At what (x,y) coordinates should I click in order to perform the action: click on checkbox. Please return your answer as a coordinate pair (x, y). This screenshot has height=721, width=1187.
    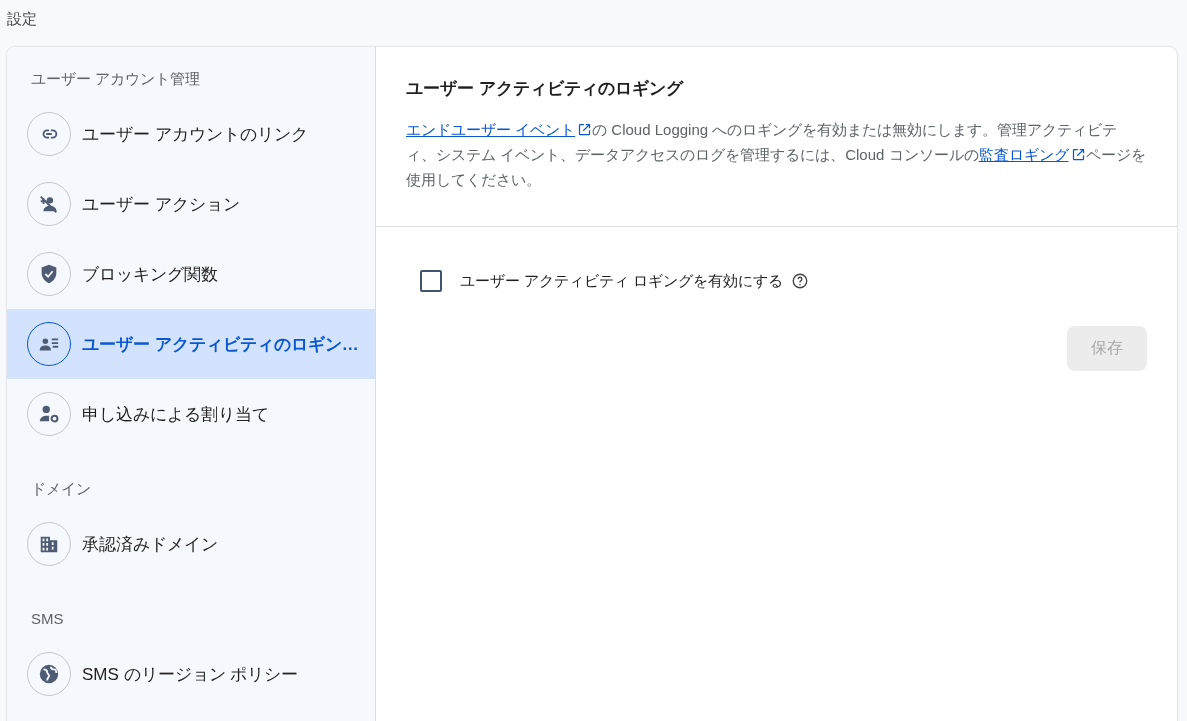
    Looking at the image, I should click on (431, 281).